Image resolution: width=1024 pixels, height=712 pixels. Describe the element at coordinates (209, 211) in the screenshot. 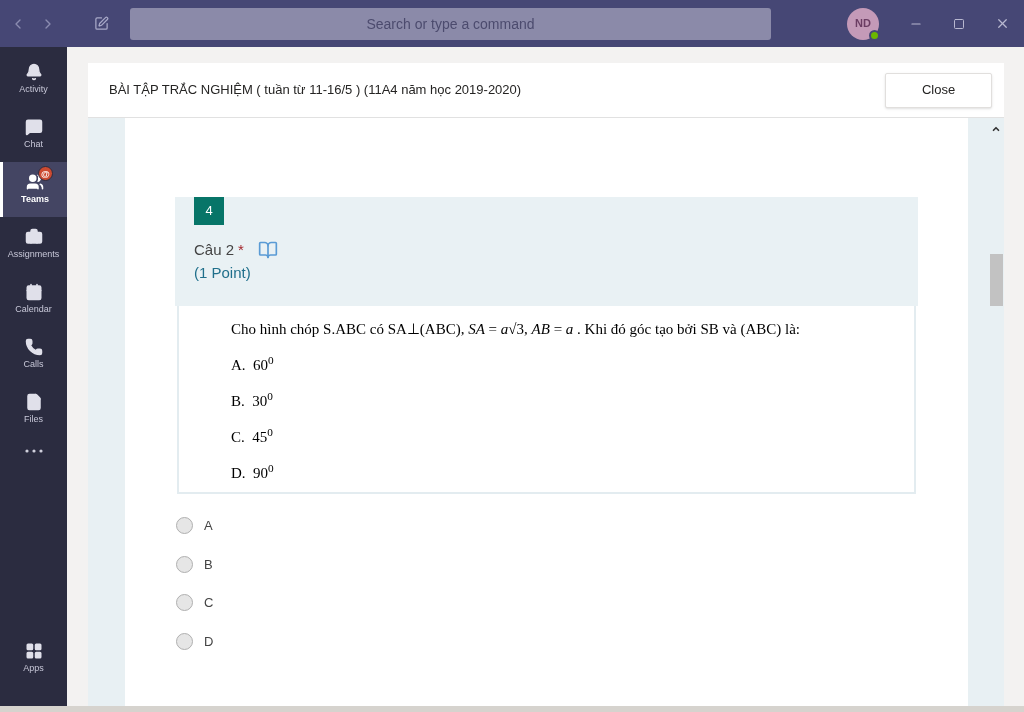

I see `question-number: 4` at that location.